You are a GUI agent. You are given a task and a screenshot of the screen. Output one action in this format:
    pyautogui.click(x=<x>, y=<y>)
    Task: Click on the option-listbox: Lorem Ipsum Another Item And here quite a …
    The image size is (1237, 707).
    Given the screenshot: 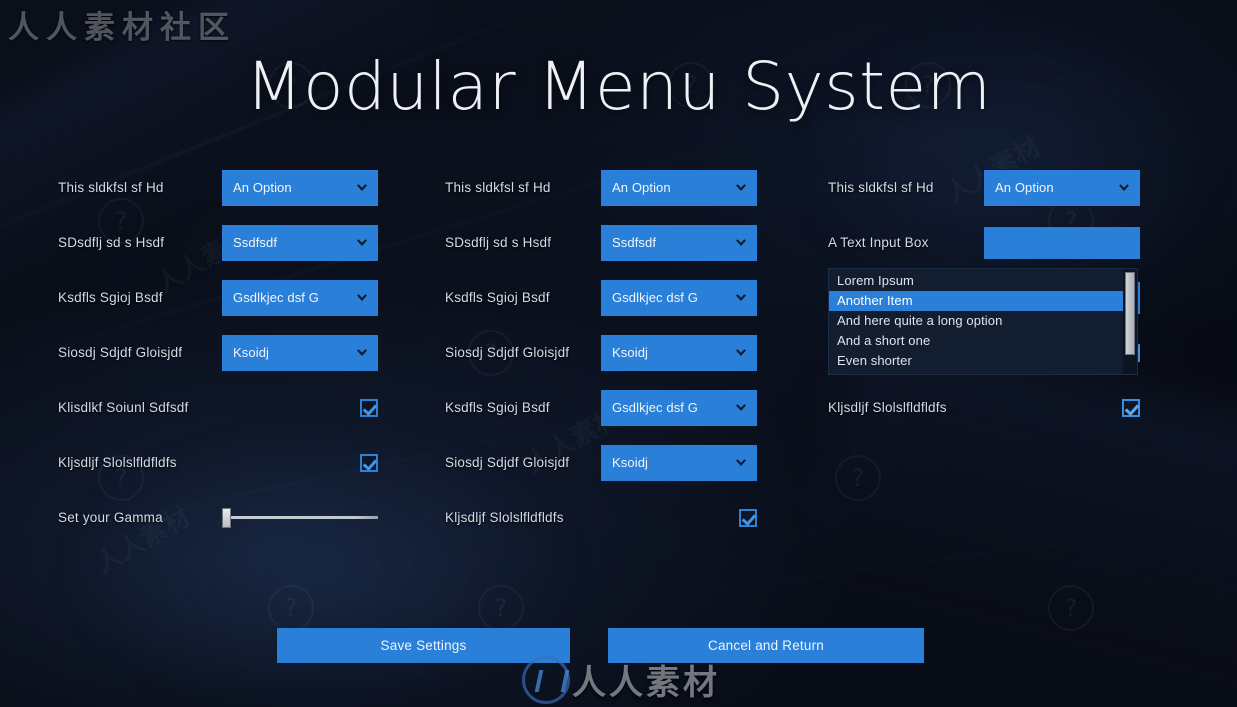 What is the action you would take?
    pyautogui.click(x=983, y=321)
    